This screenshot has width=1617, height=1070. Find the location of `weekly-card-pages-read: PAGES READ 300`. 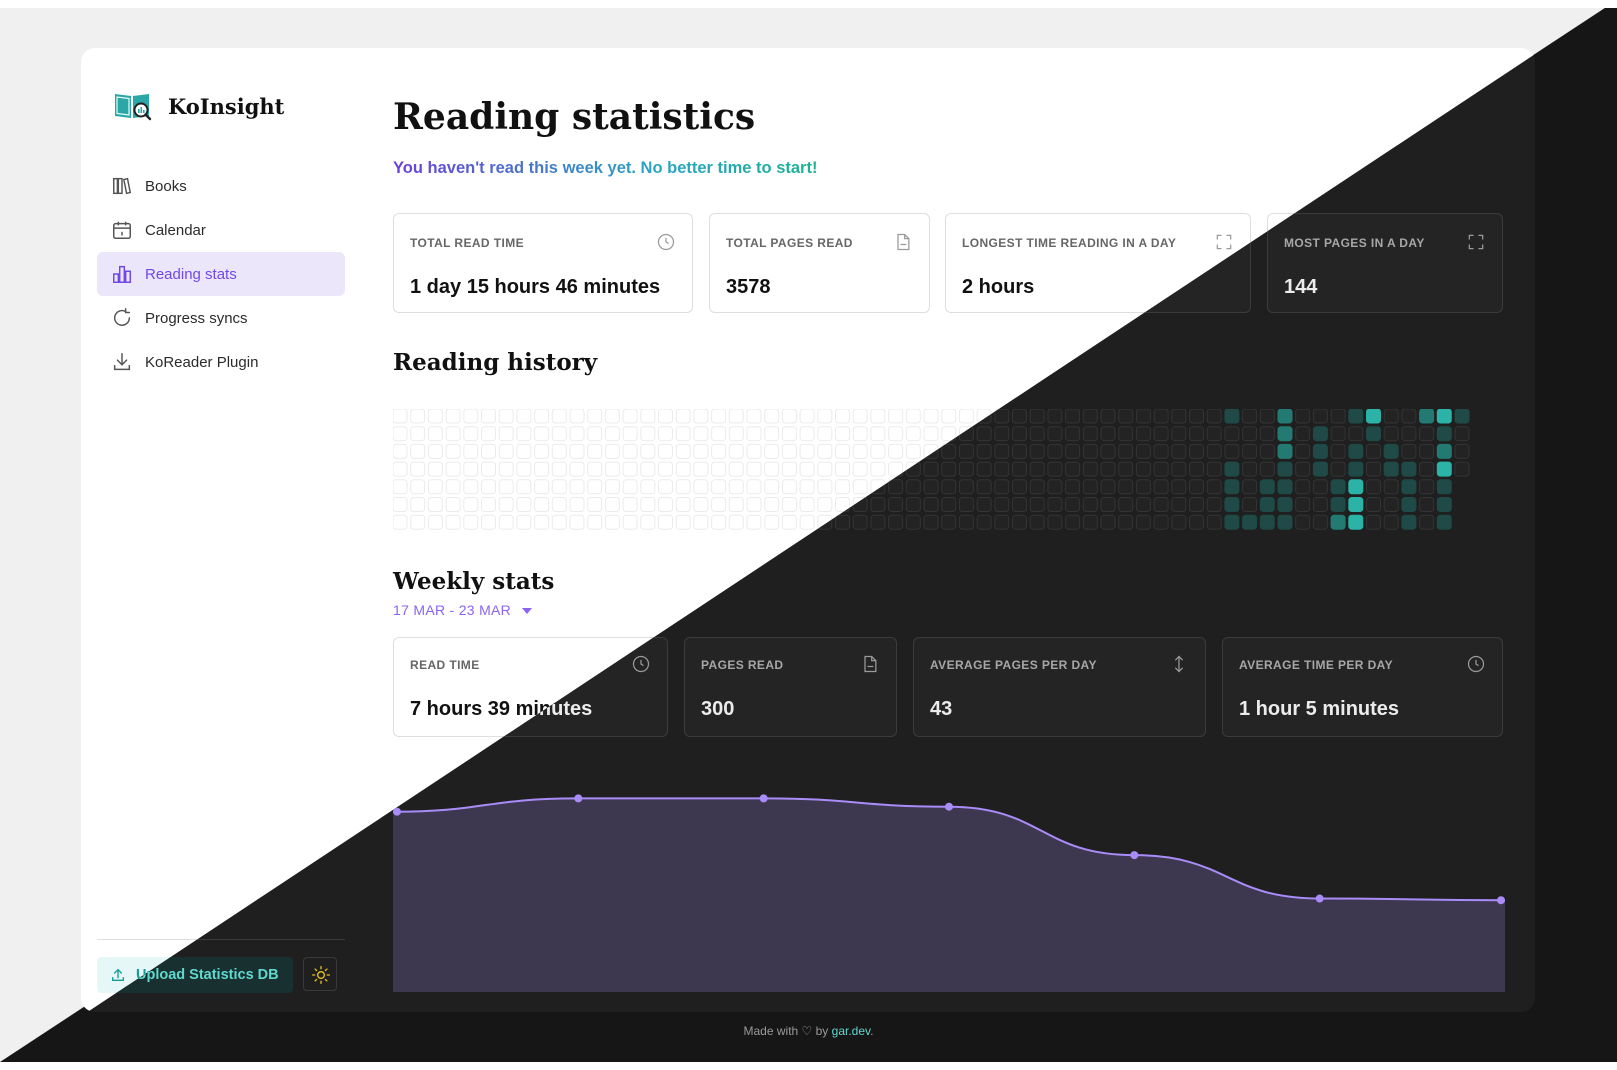

weekly-card-pages-read: PAGES READ 300 is located at coordinates (790, 687).